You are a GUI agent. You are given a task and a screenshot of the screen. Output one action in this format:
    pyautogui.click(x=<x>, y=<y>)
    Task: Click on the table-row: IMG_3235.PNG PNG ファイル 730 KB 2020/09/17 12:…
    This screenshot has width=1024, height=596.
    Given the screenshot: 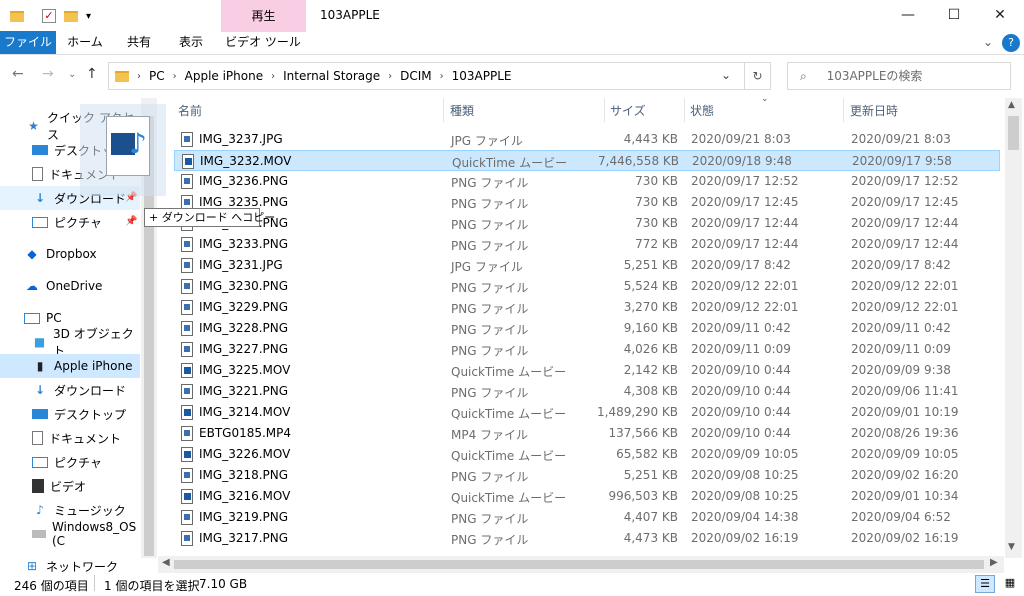 What is the action you would take?
    pyautogui.click(x=587, y=202)
    